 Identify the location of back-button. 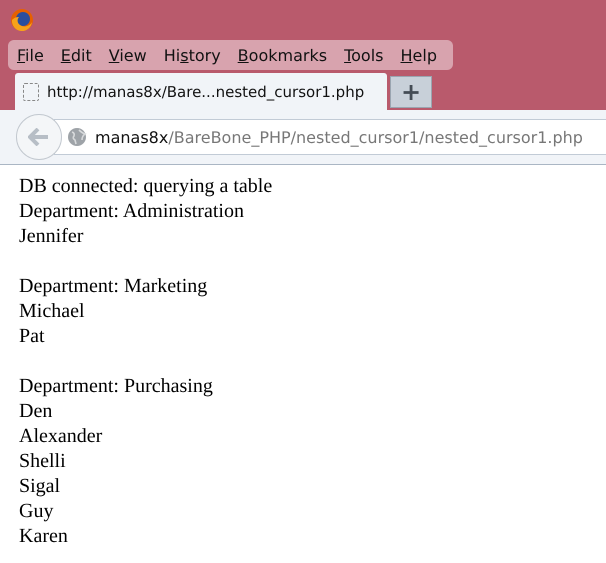
(39, 137).